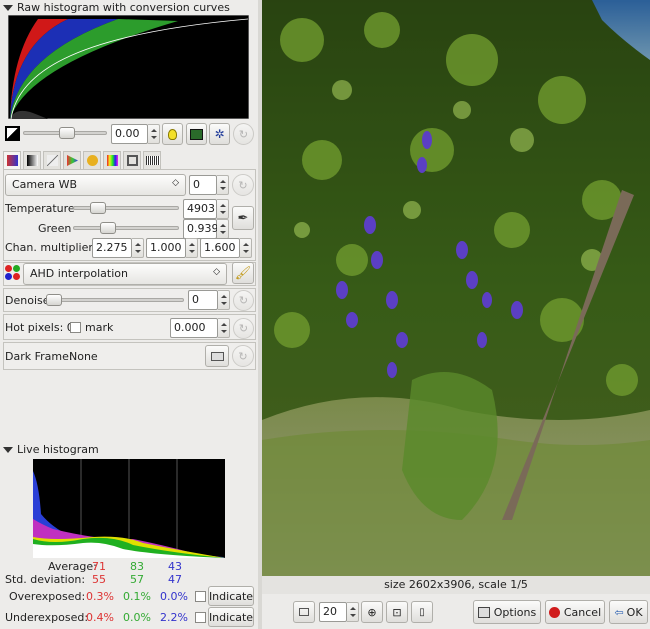 The height and width of the screenshot is (629, 650). What do you see at coordinates (112, 160) in the screenshot?
I see `tab-lightness` at bounding box center [112, 160].